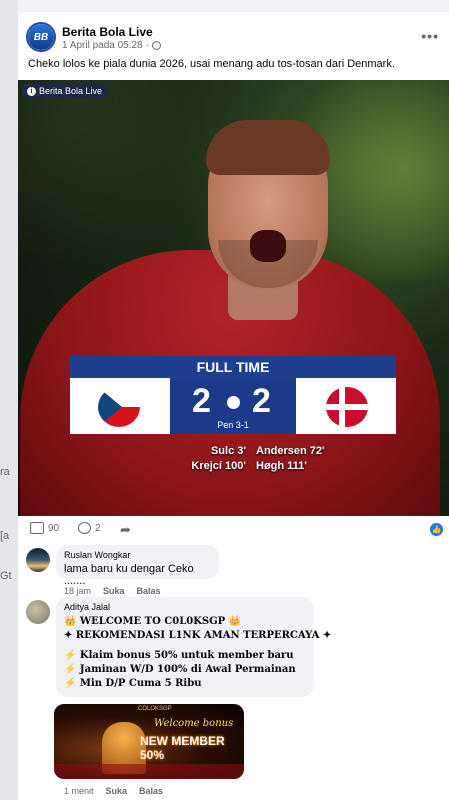  What do you see at coordinates (430, 36) in the screenshot?
I see `more-options-button: •••` at bounding box center [430, 36].